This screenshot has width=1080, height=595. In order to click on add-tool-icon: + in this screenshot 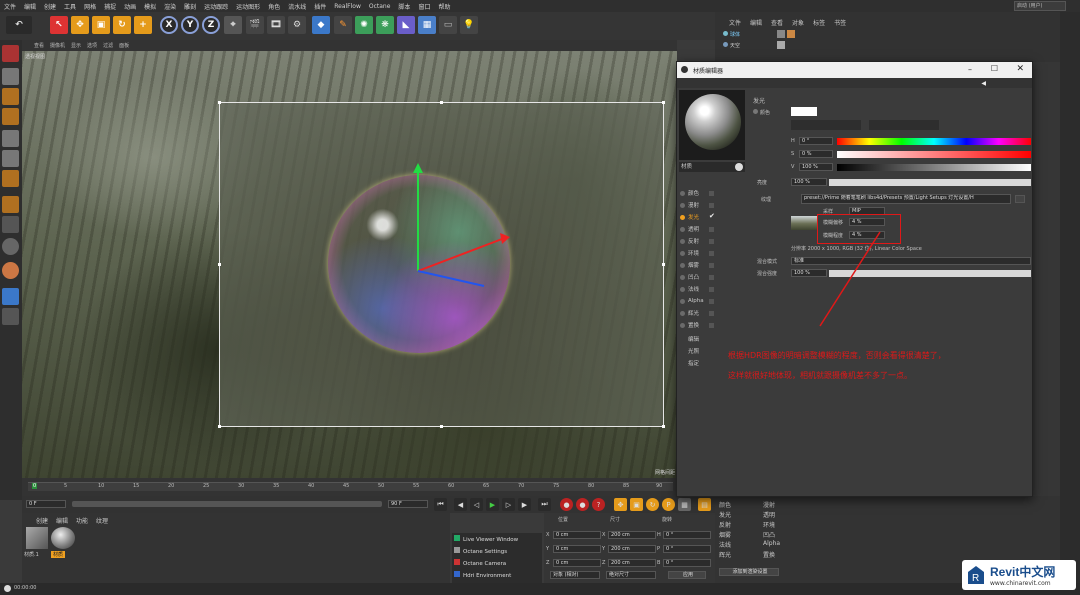, I will do `click(143, 25)`.